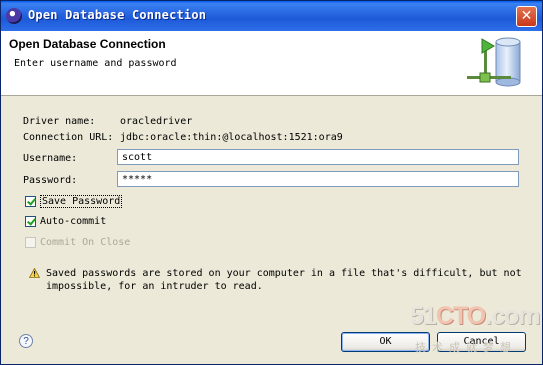  What do you see at coordinates (50, 180) in the screenshot?
I see `password-label: Password:` at bounding box center [50, 180].